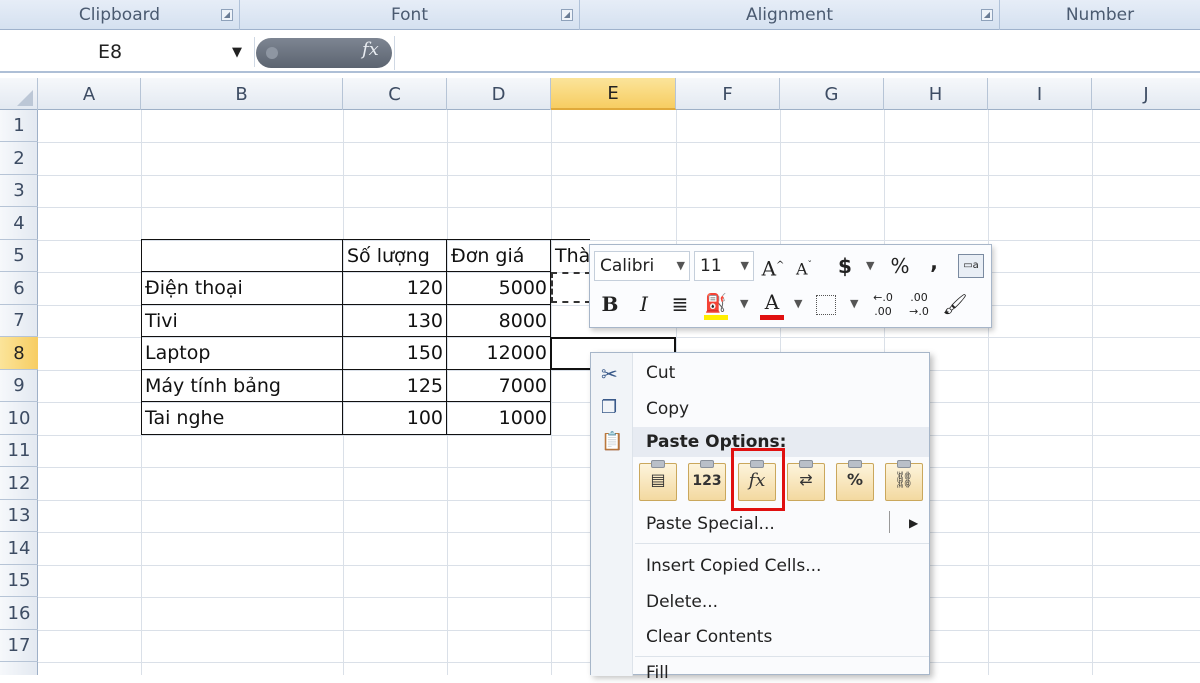  What do you see at coordinates (883, 304) in the screenshot?
I see `increase-decimal-button: ←.0.00` at bounding box center [883, 304].